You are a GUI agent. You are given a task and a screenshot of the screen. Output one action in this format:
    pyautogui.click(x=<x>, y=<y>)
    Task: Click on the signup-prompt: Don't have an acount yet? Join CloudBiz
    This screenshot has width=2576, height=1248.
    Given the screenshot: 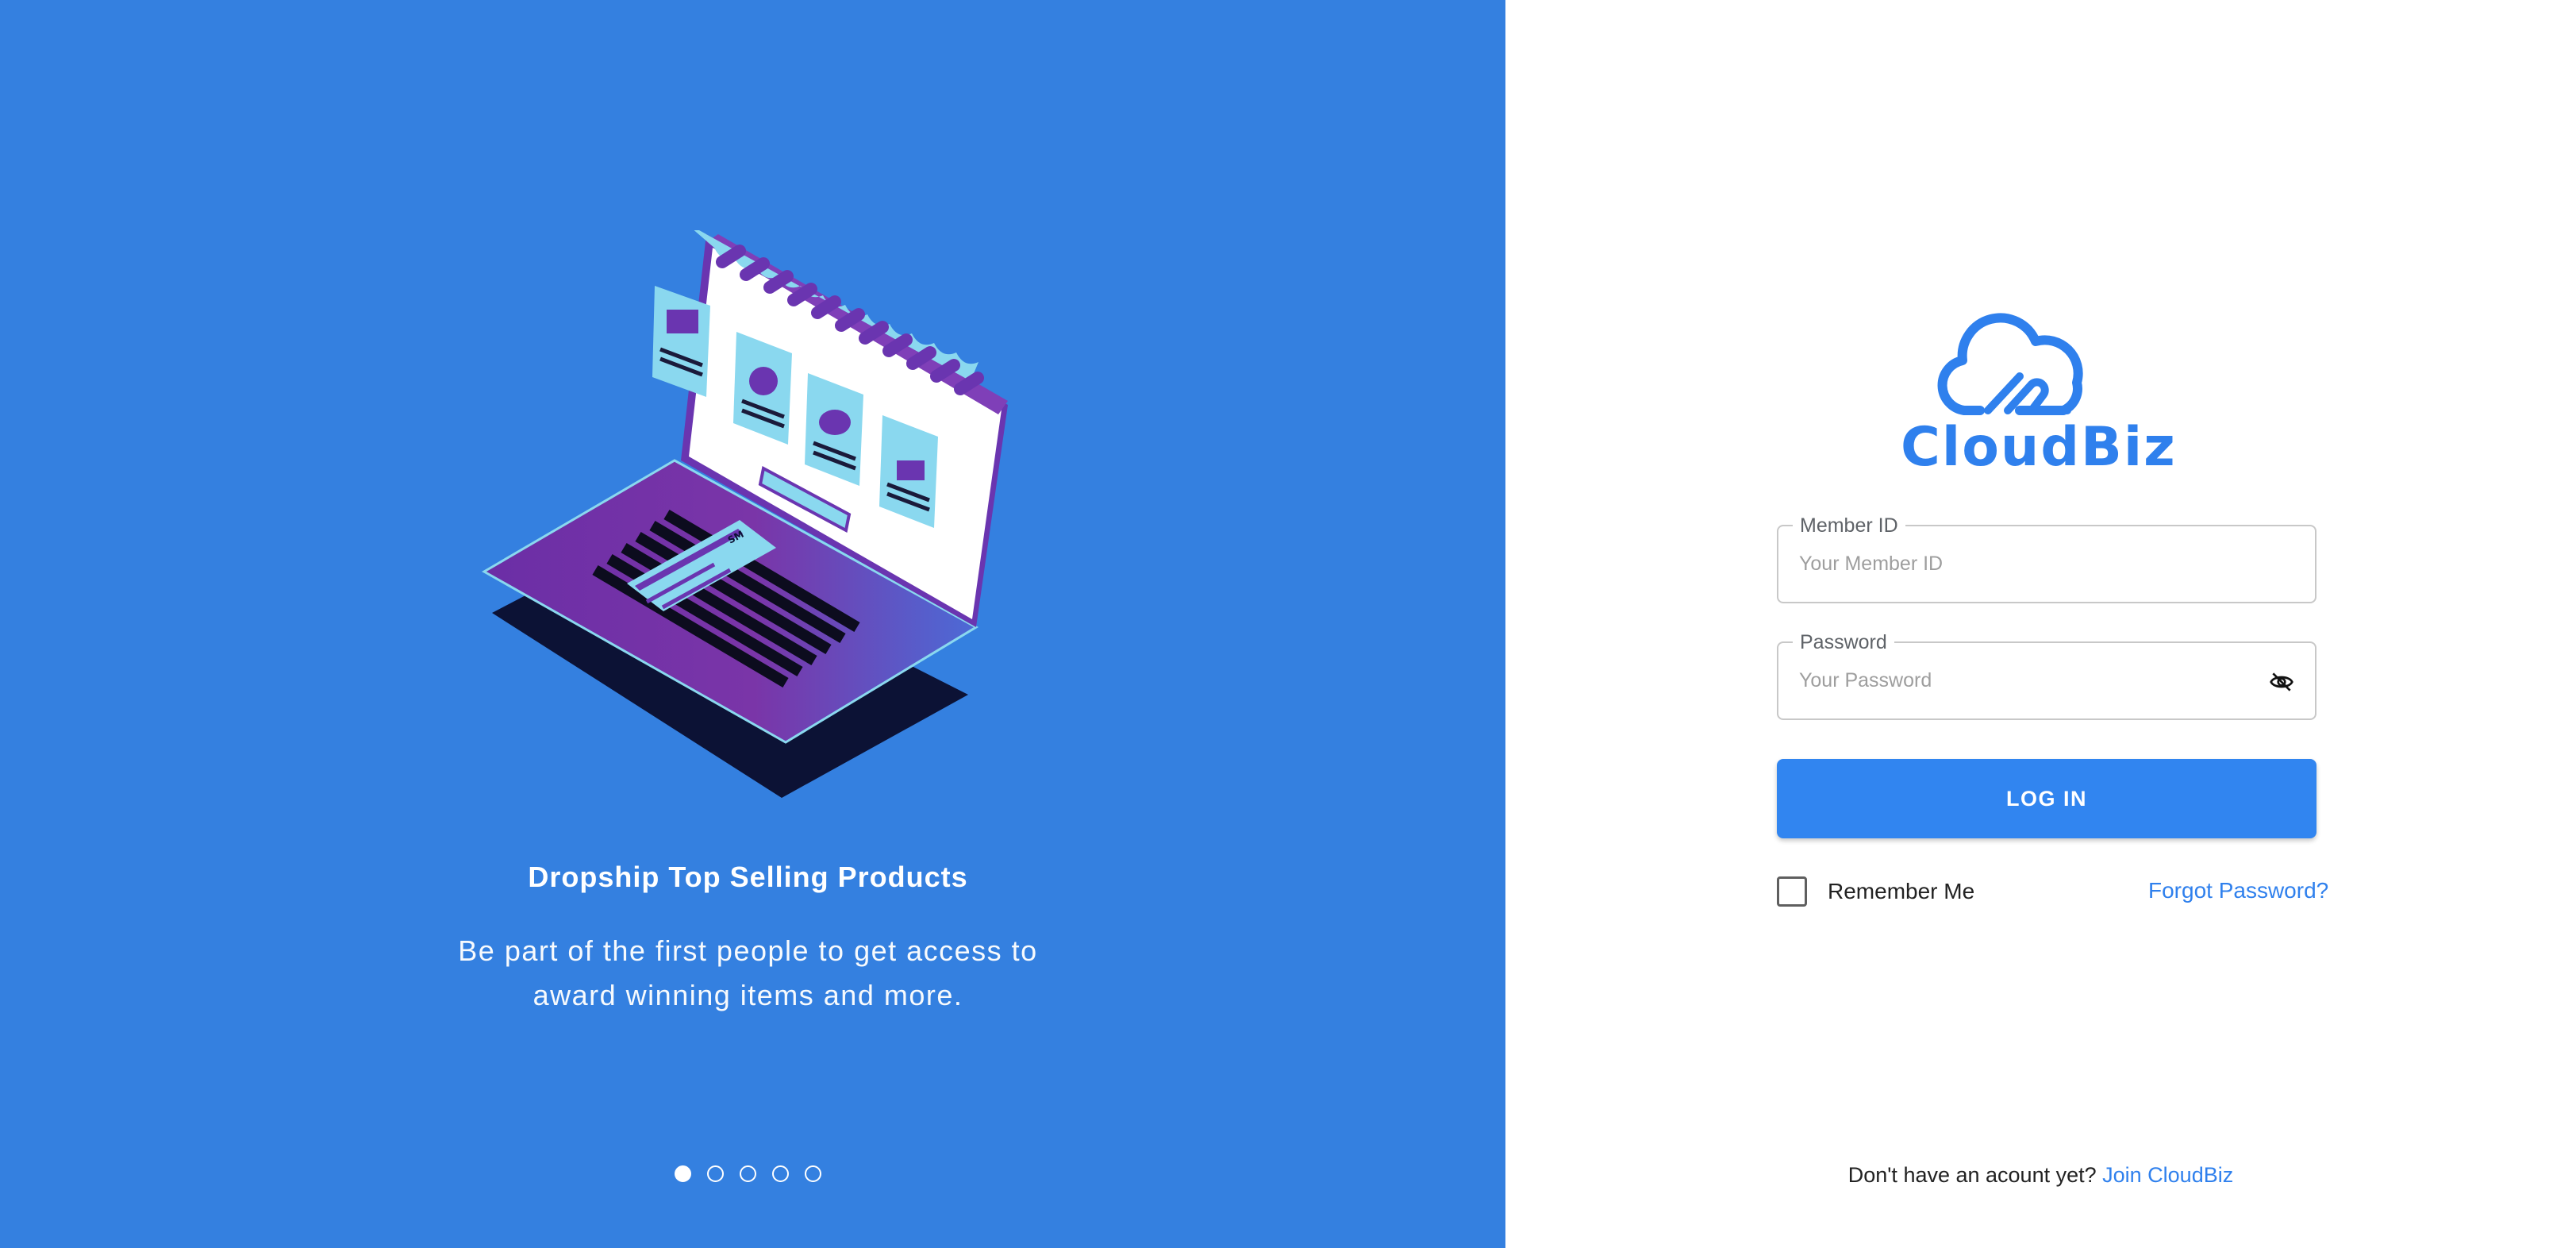 What is the action you would take?
    pyautogui.click(x=2041, y=1175)
    